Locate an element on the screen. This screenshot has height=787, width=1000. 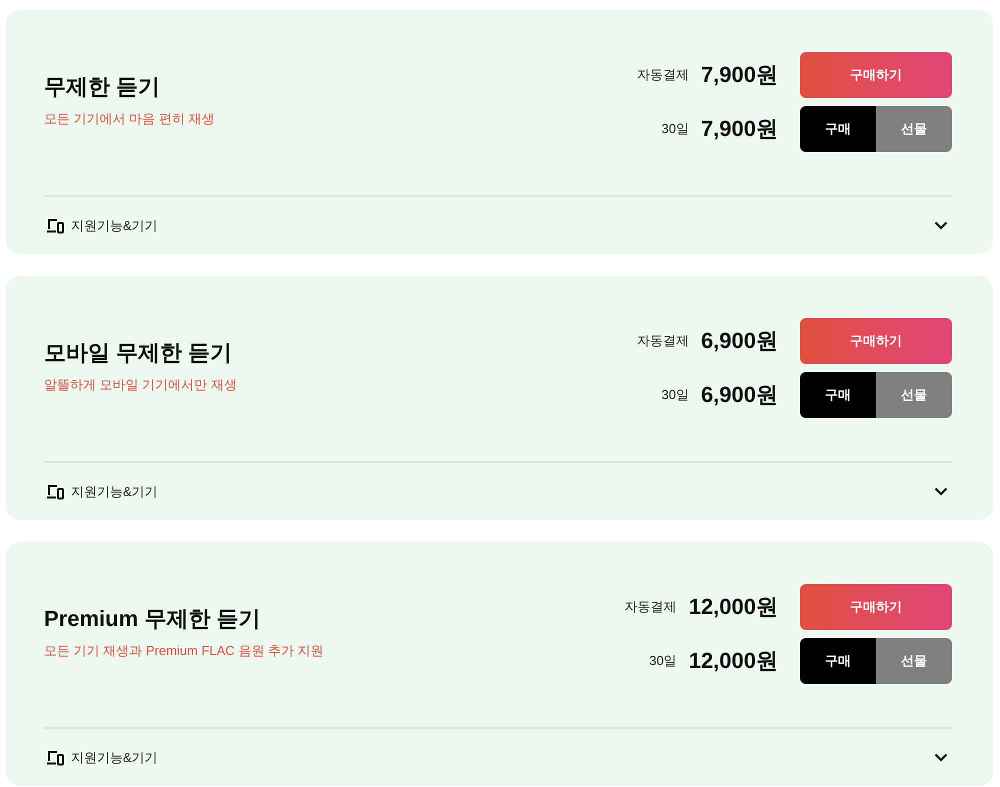
plan-description: 알뜰하게 모바일 기기에서만 재생 is located at coordinates (140, 385).